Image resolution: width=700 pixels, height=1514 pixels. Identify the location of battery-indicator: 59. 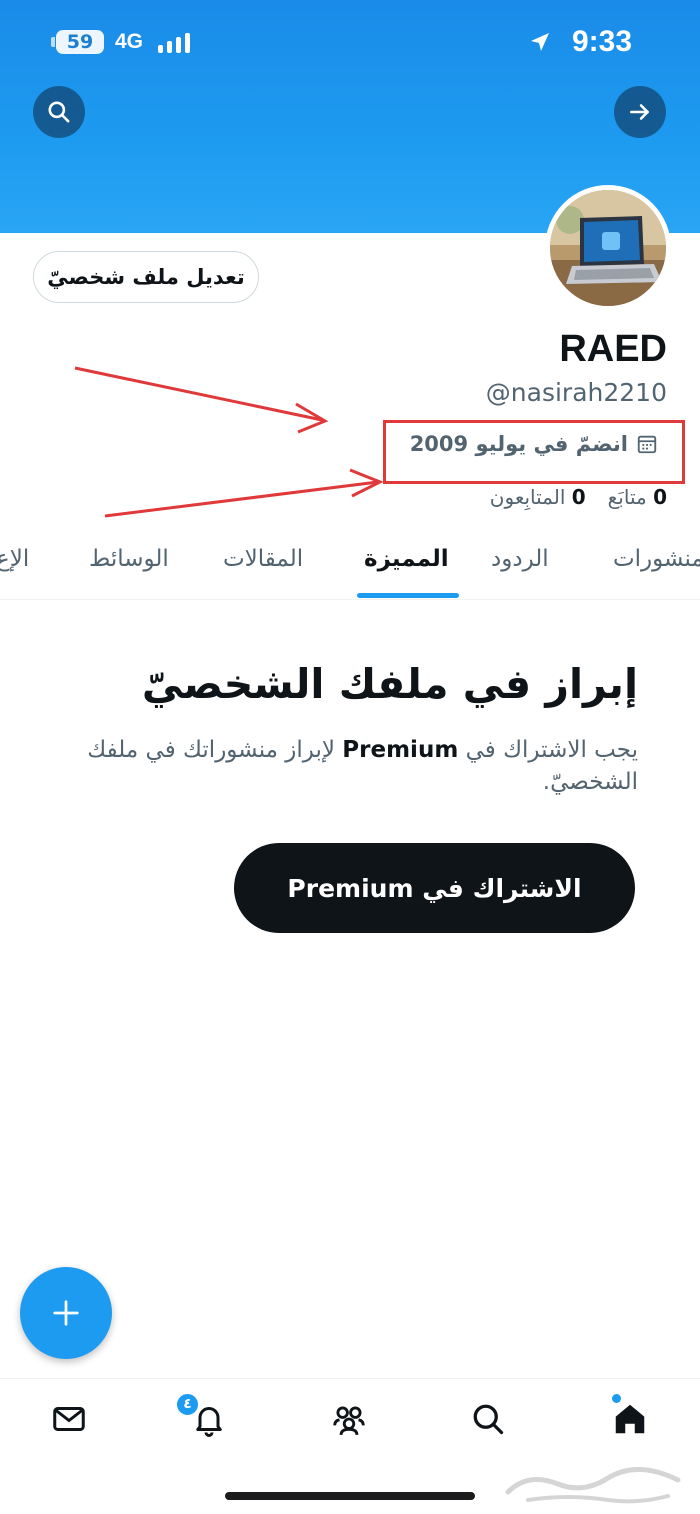
(80, 42).